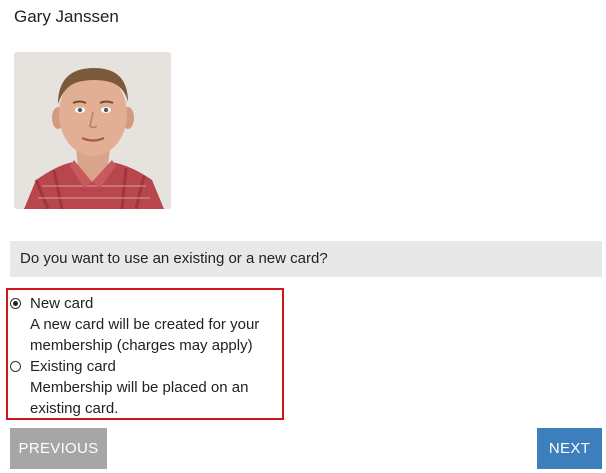 Image resolution: width=606 pixels, height=473 pixels. Describe the element at coordinates (73, 366) in the screenshot. I see `existing-card-title: Existing card` at that location.